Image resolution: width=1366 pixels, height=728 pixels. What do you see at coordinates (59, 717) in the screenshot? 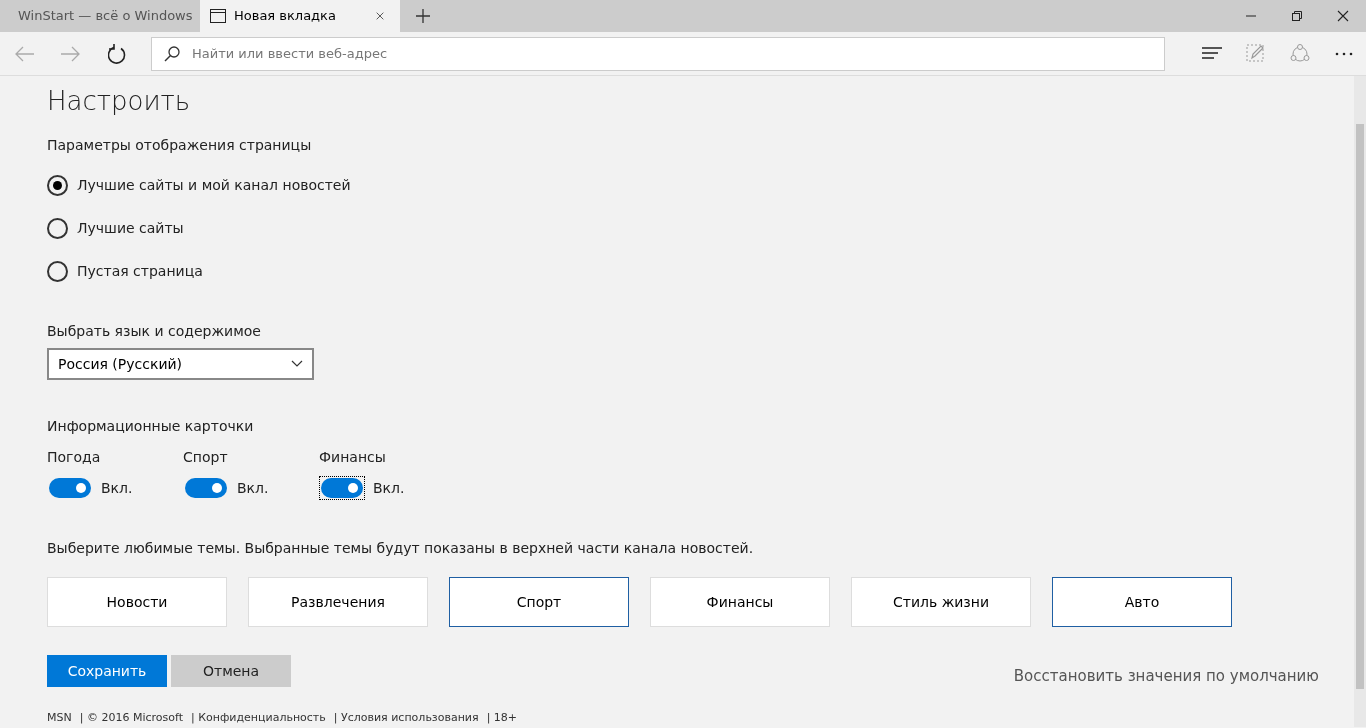
I see `footer-text: MSN` at bounding box center [59, 717].